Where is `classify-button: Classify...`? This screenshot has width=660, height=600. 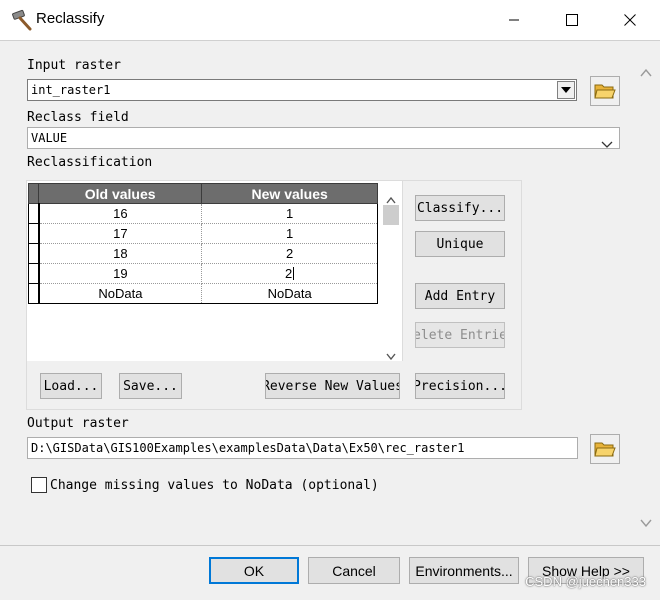 classify-button: Classify... is located at coordinates (460, 208).